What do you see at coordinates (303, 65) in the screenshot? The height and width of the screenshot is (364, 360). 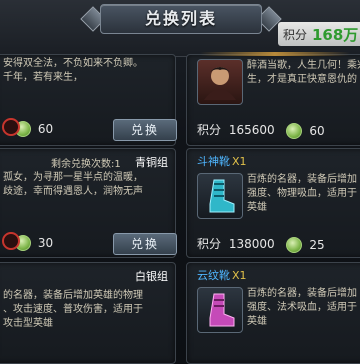 I see `desc-line: 醉酒当歌，人生几何！乘兴` at bounding box center [303, 65].